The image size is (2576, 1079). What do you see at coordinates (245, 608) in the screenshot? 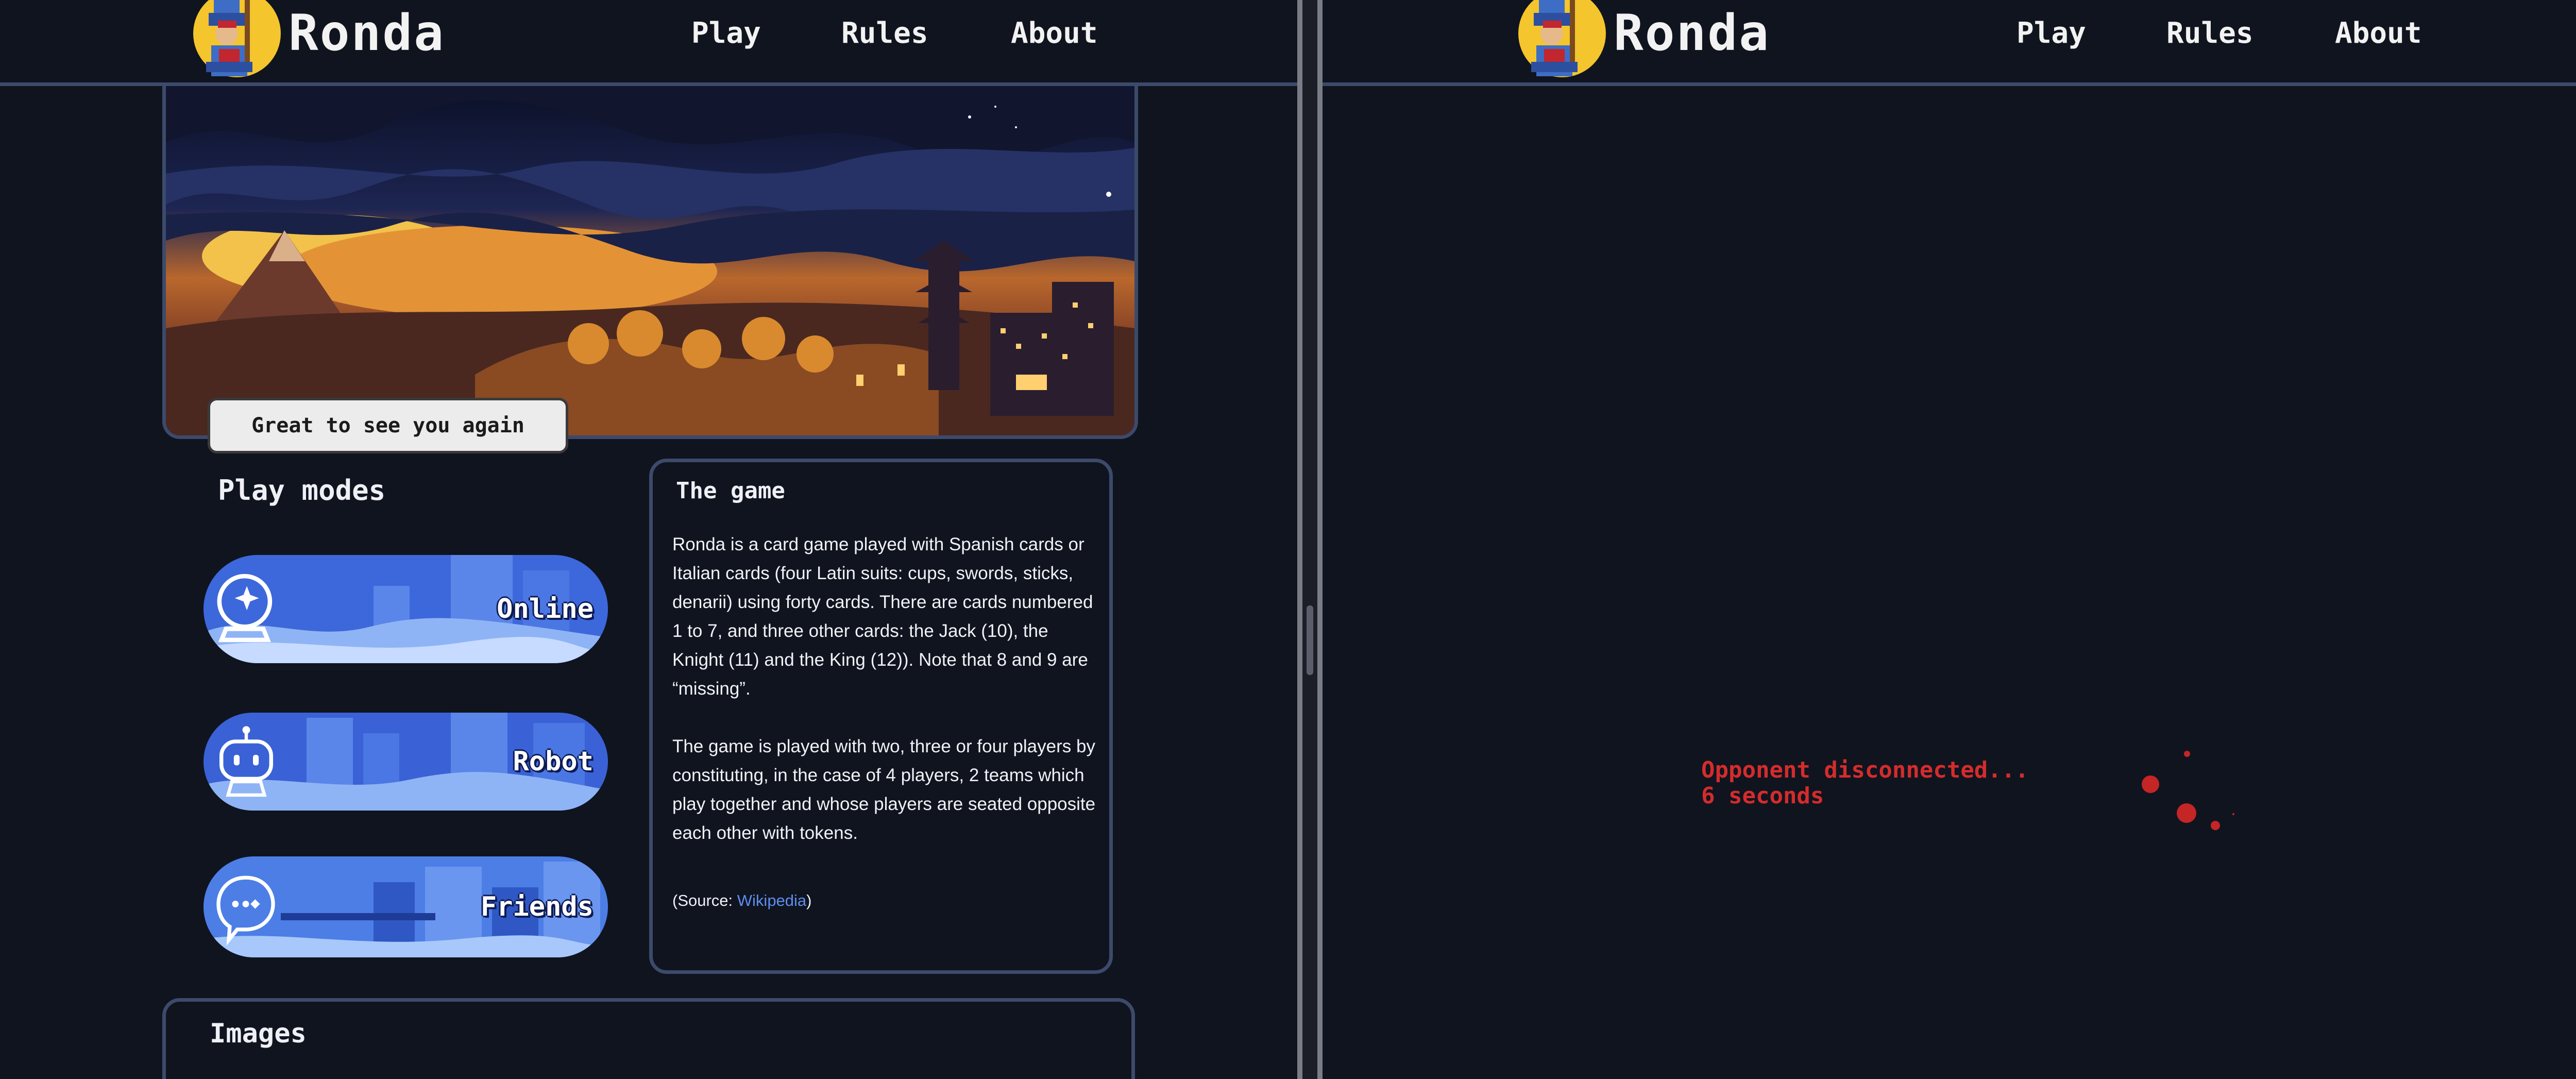
I see `crystal-ball-icon` at bounding box center [245, 608].